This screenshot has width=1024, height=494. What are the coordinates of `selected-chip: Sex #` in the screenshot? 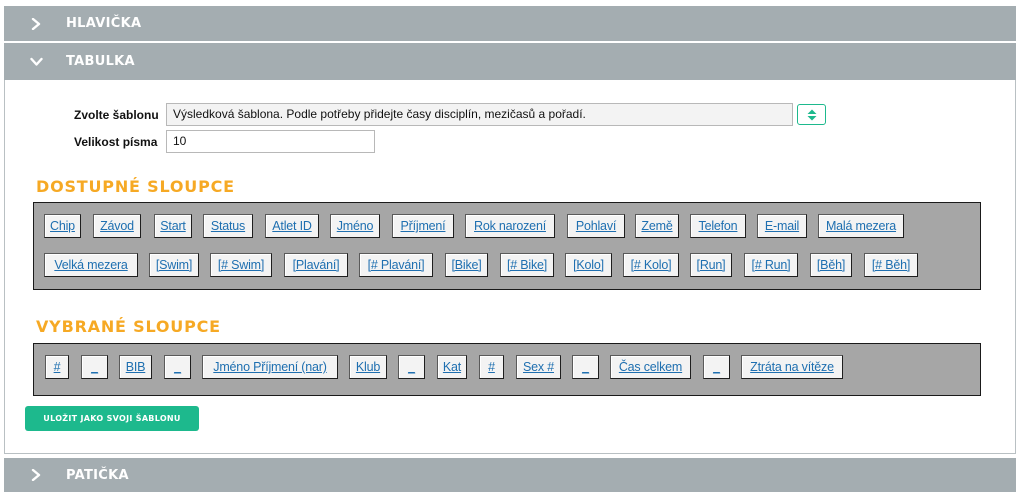 It's located at (538, 367).